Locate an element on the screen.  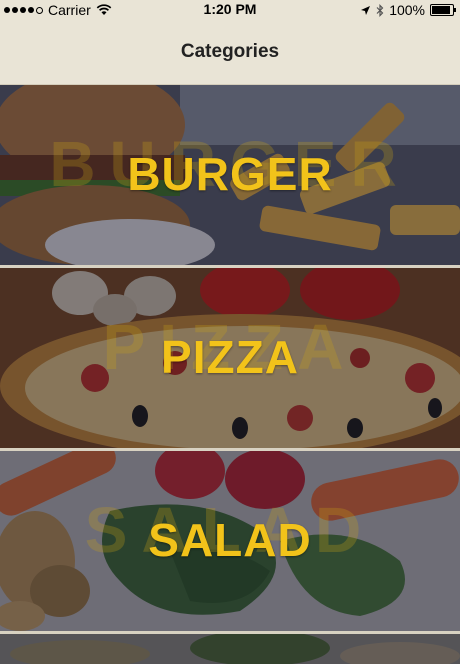
category-label: PIZZA is located at coordinates (230, 357).